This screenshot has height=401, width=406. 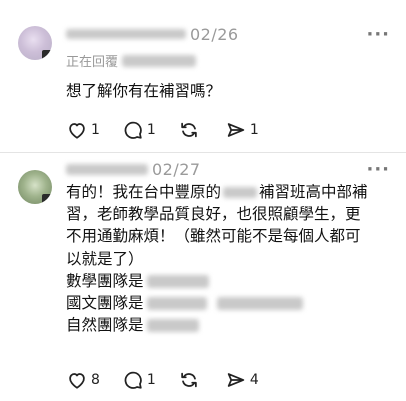 I want to click on post-header: 02/26, so click(x=152, y=34).